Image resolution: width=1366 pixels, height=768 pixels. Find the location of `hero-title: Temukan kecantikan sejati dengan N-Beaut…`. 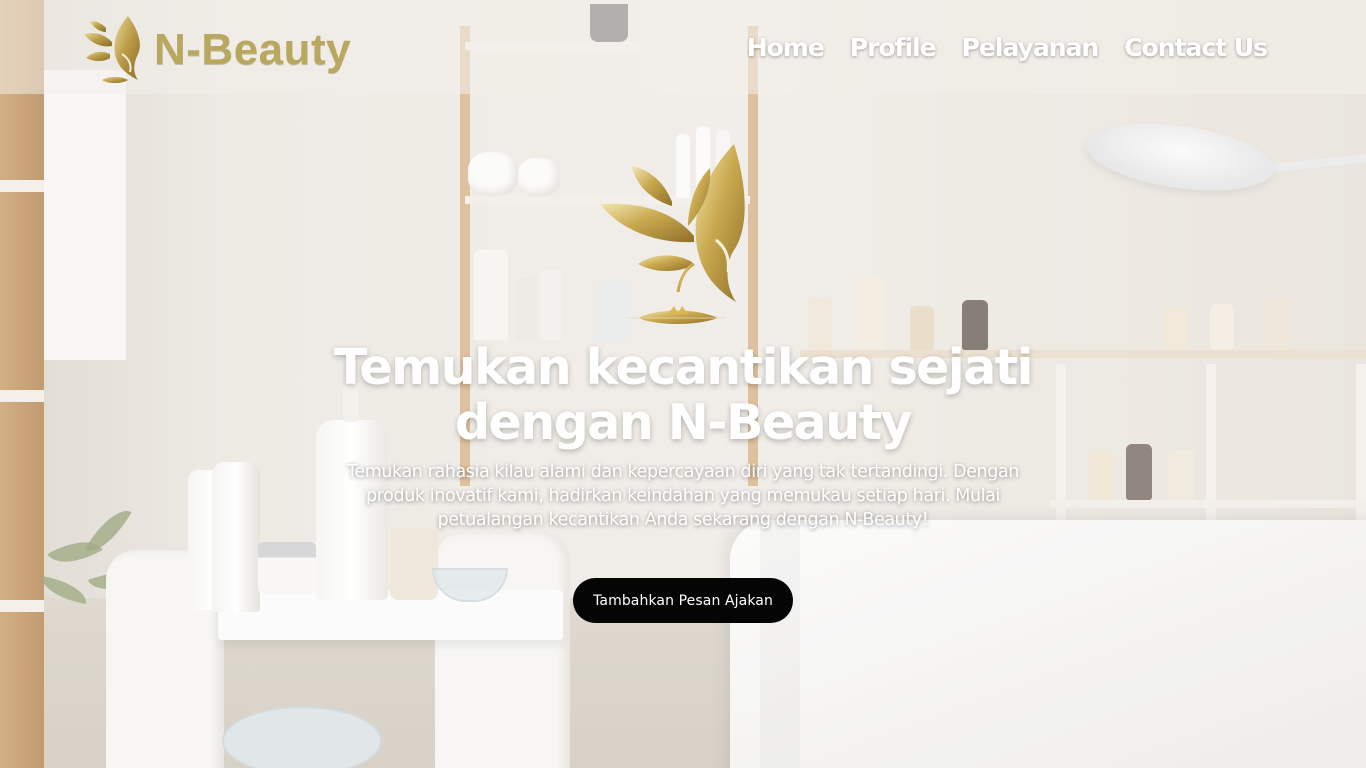

hero-title: Temukan kecantikan sejati dengan N-Beaut… is located at coordinates (683, 395).